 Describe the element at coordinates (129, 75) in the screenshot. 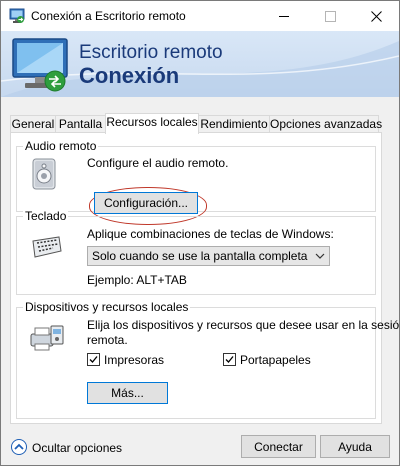

I see `banner-title-line2: Conexión` at that location.